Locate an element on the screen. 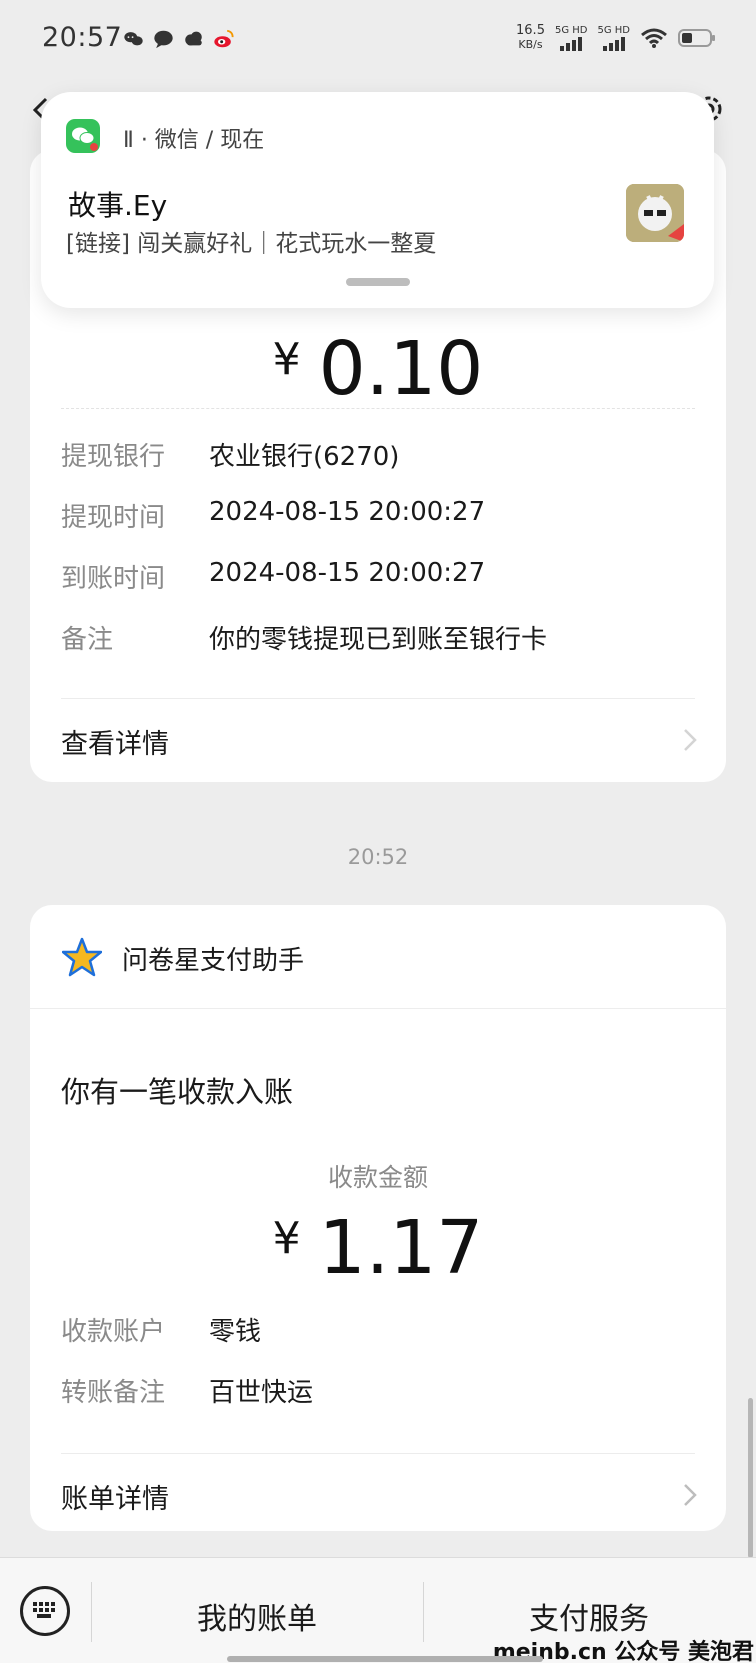 This screenshot has width=756, height=1663. amount-value: 0.10 is located at coordinates (401, 369).